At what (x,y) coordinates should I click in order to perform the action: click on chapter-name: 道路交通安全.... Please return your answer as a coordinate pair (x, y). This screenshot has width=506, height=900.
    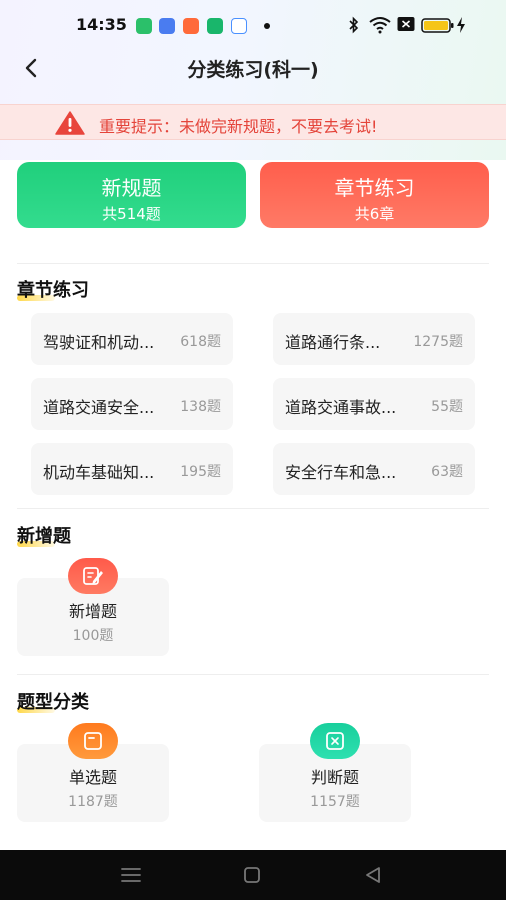
    Looking at the image, I should click on (99, 407).